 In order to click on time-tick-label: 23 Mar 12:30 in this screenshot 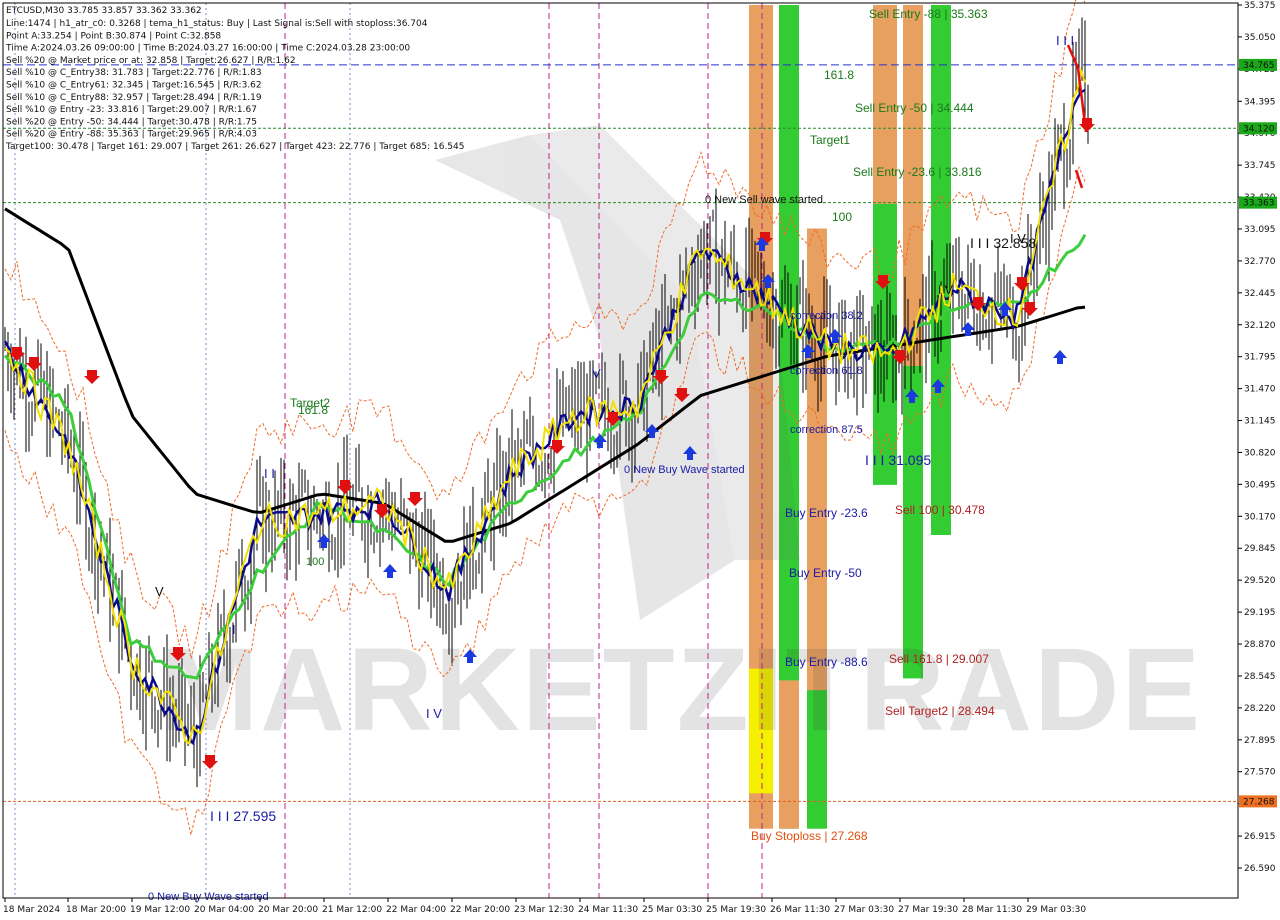, I will do `click(544, 910)`.